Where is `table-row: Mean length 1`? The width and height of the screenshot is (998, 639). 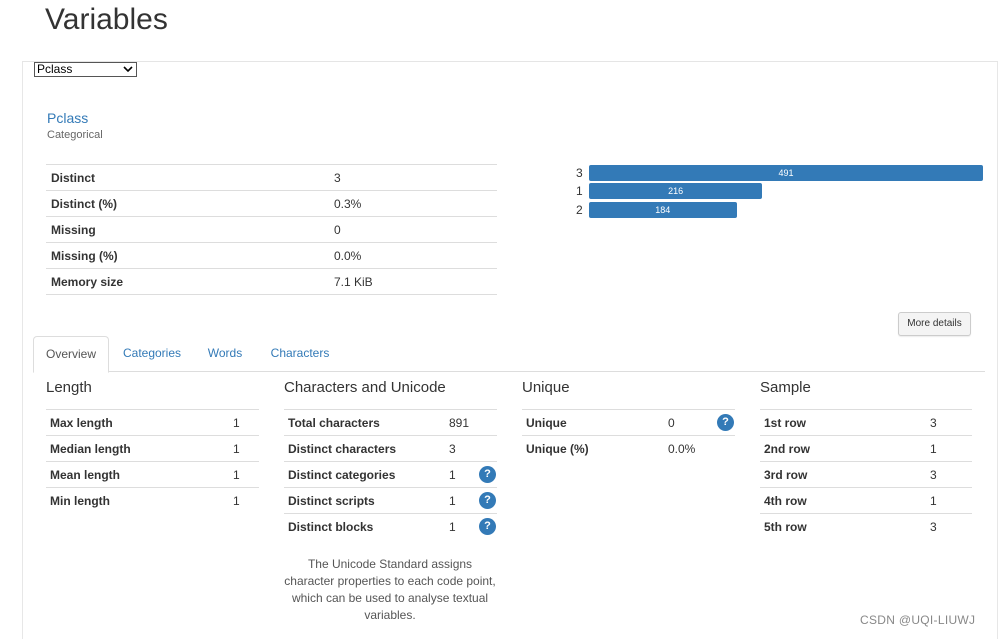
table-row: Mean length 1 is located at coordinates (152, 474).